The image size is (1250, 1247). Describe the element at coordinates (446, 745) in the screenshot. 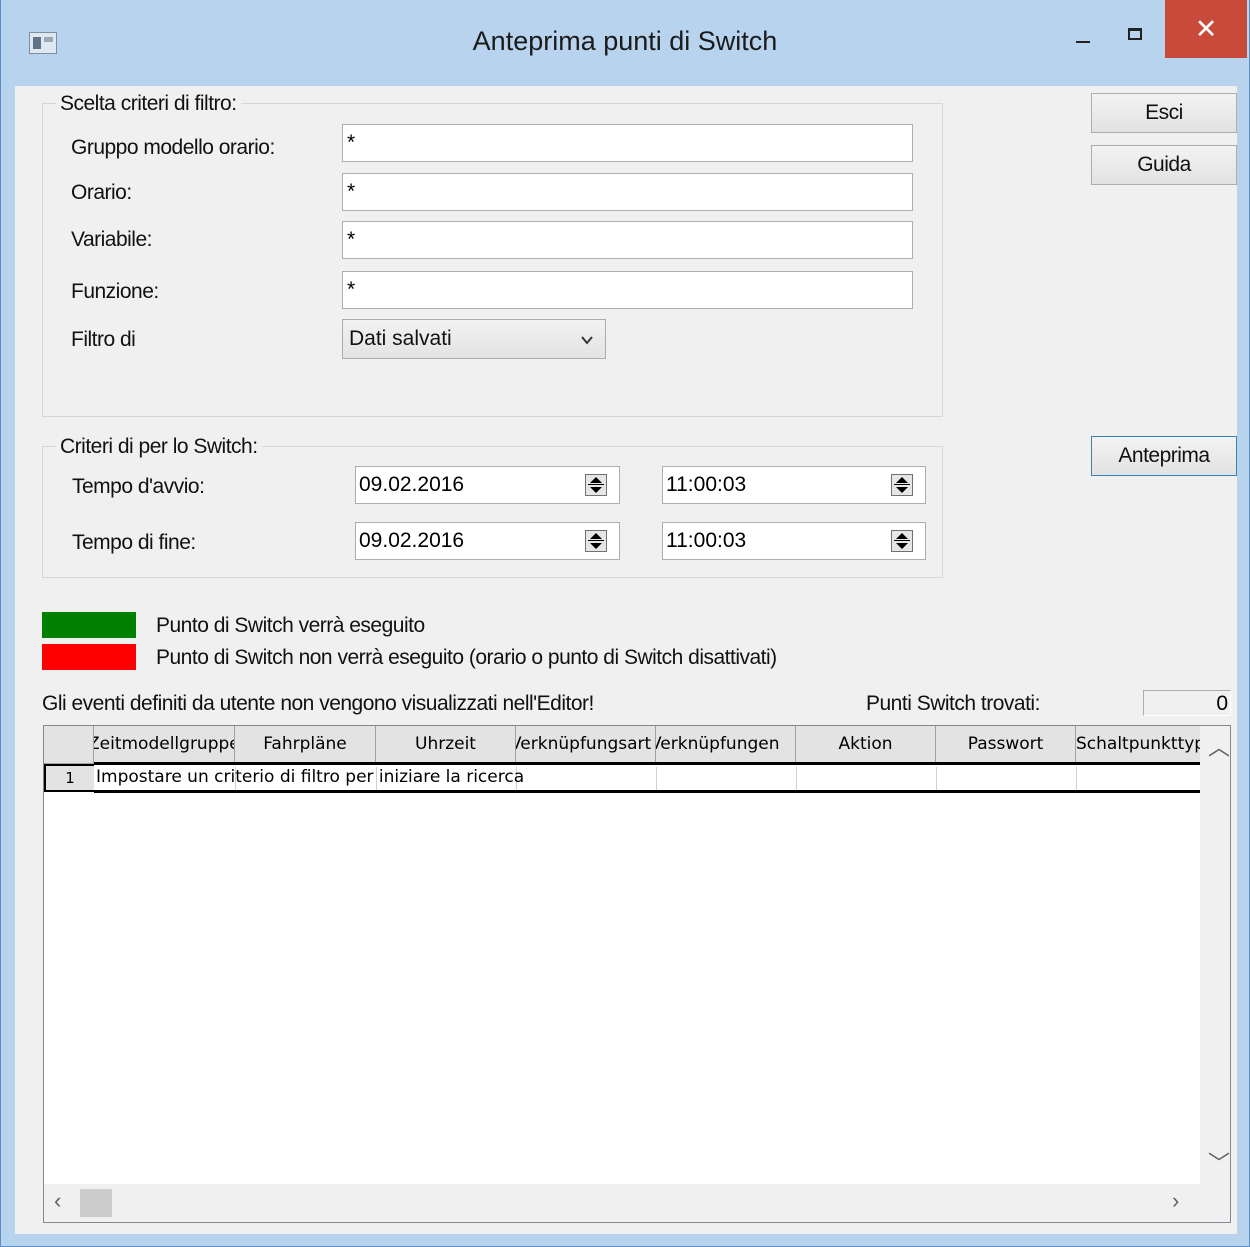

I see `column-header-time: Uhrzeit` at that location.